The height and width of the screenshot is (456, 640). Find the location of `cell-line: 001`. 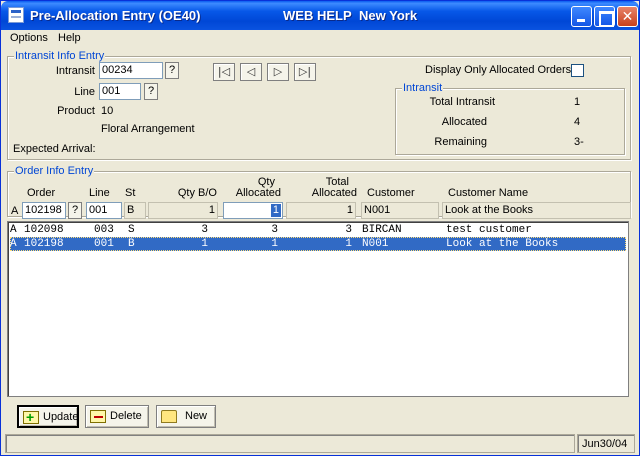

cell-line: 001 is located at coordinates (104, 244).